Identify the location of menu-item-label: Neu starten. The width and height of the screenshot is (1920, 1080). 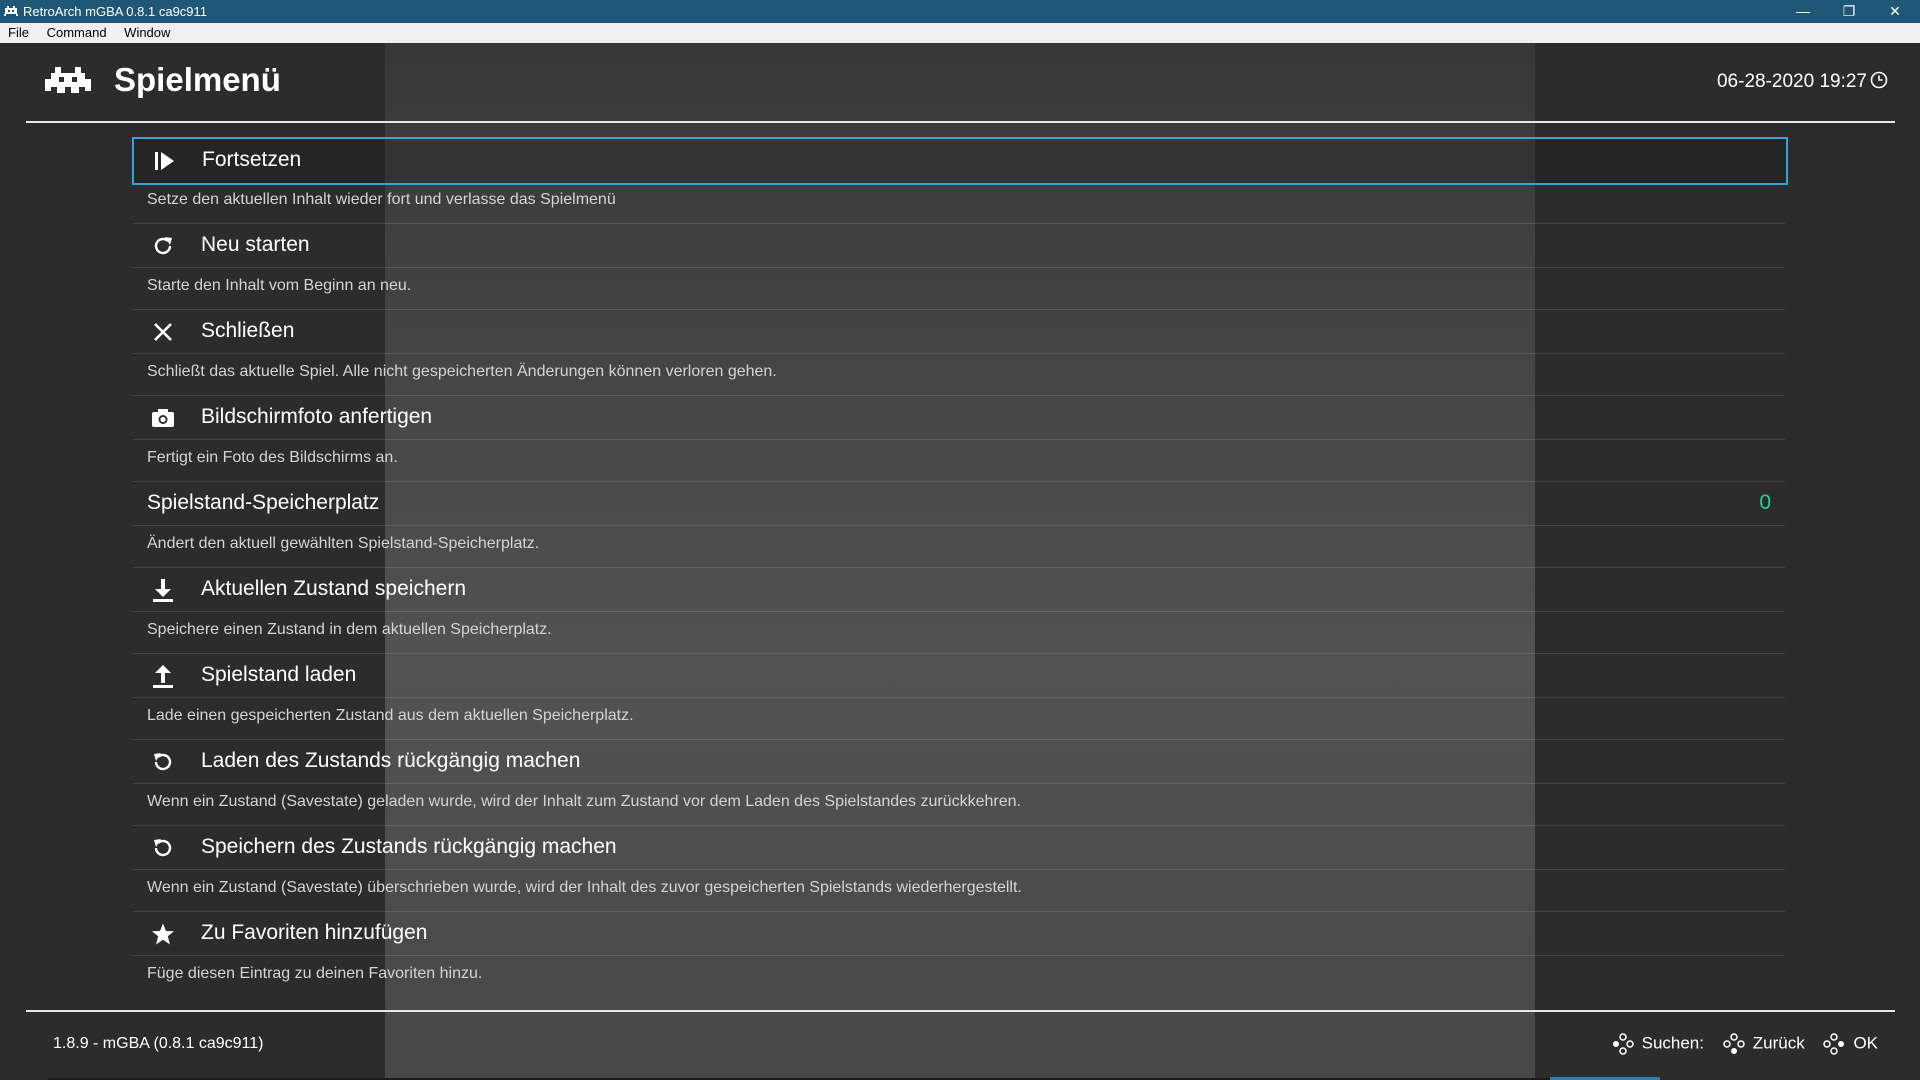
(255, 244).